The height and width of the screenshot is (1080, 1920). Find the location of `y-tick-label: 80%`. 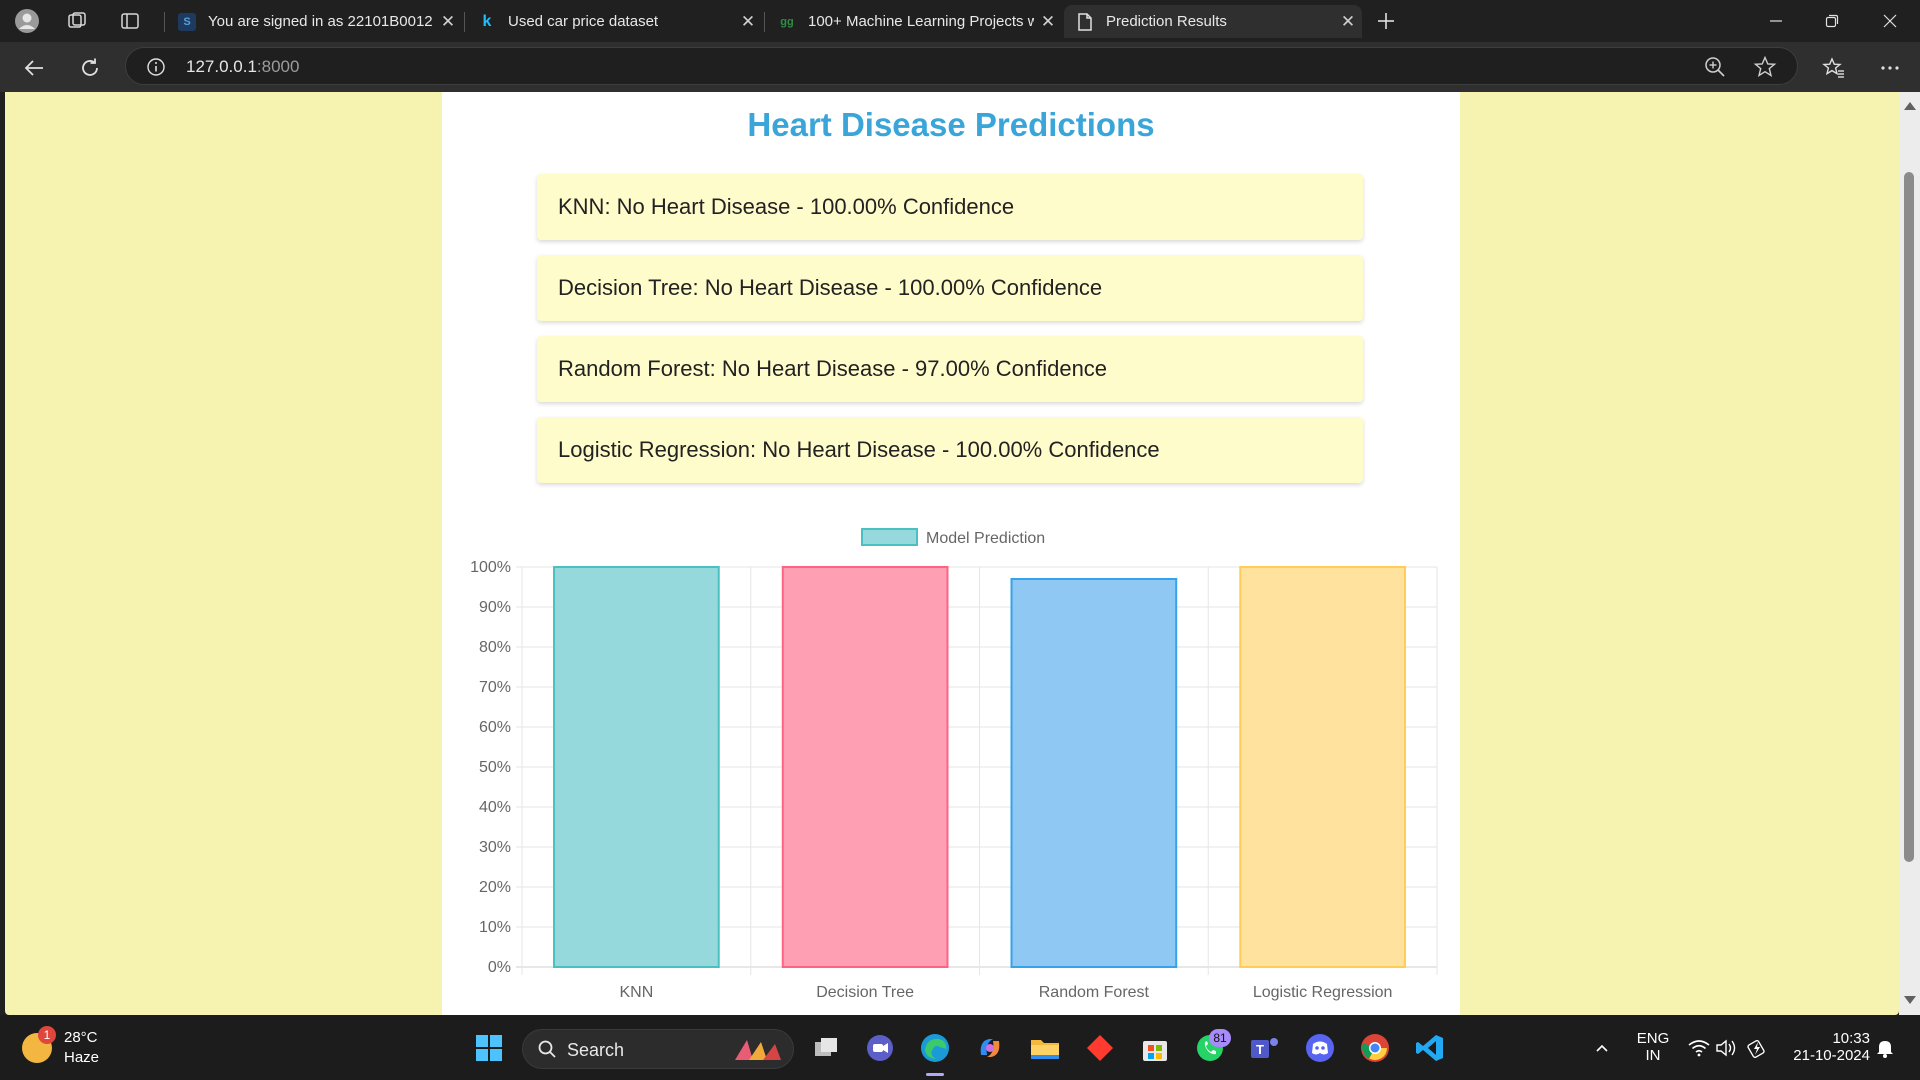

y-tick-label: 80% is located at coordinates (495, 647).